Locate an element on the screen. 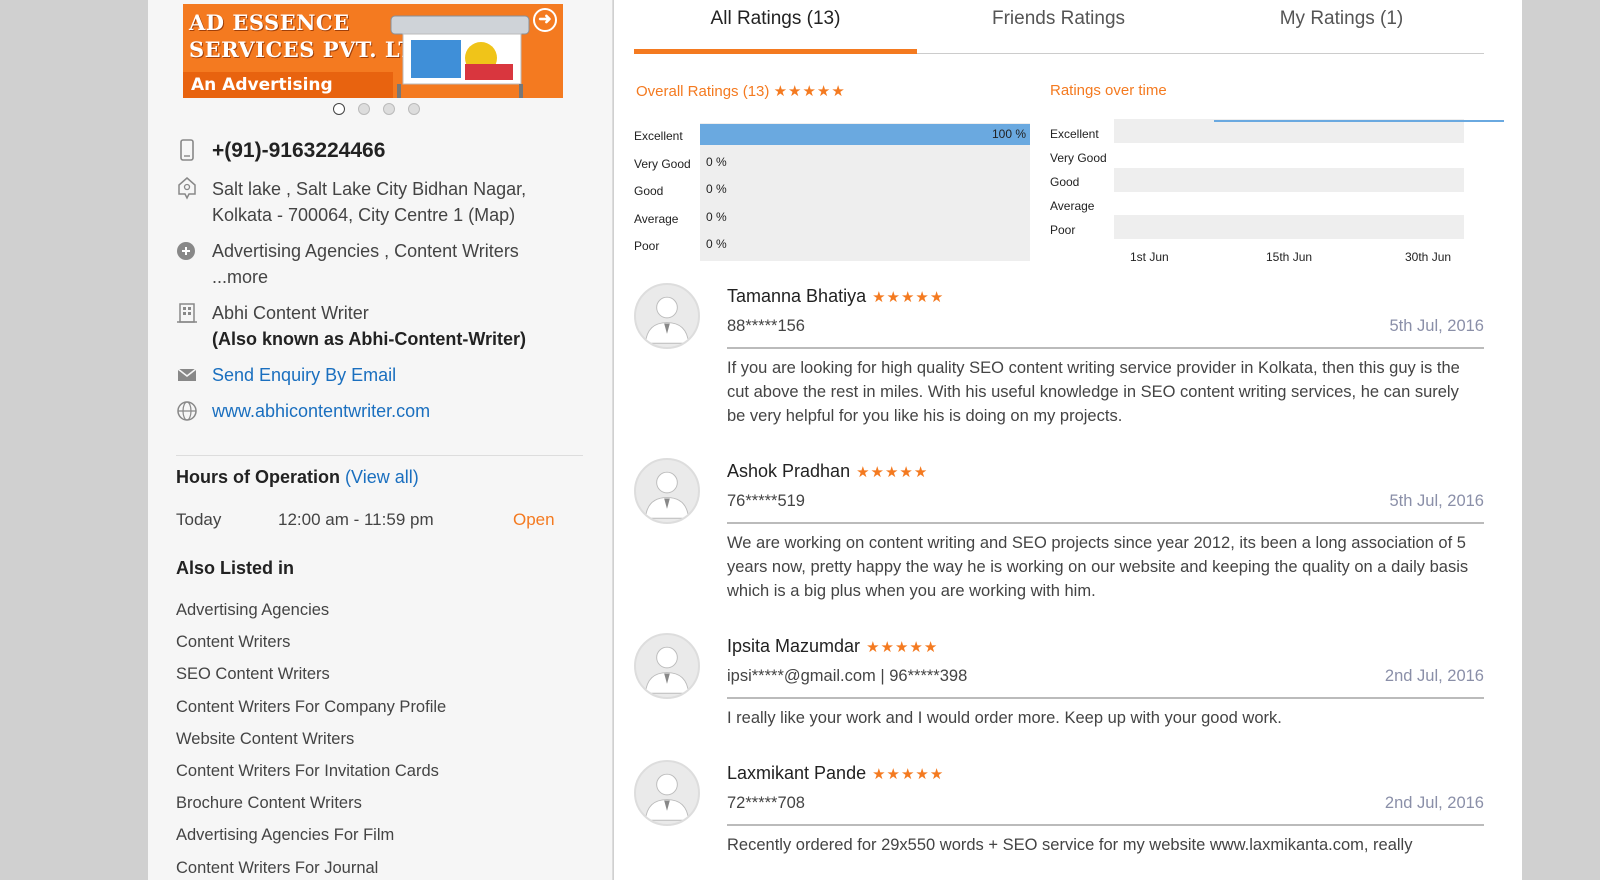 The width and height of the screenshot is (1600, 880). rating-category-label: Good is located at coordinates (649, 191).